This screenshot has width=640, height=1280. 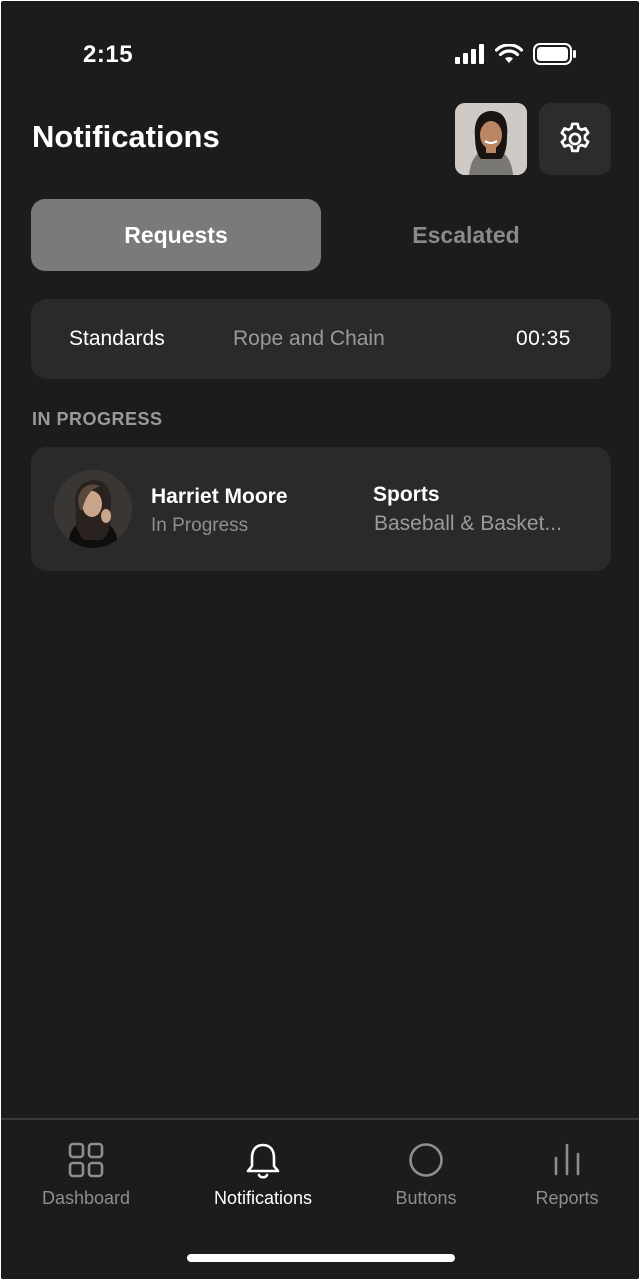 What do you see at coordinates (309, 338) in the screenshot?
I see `filter-subcategory: Rope and Chain` at bounding box center [309, 338].